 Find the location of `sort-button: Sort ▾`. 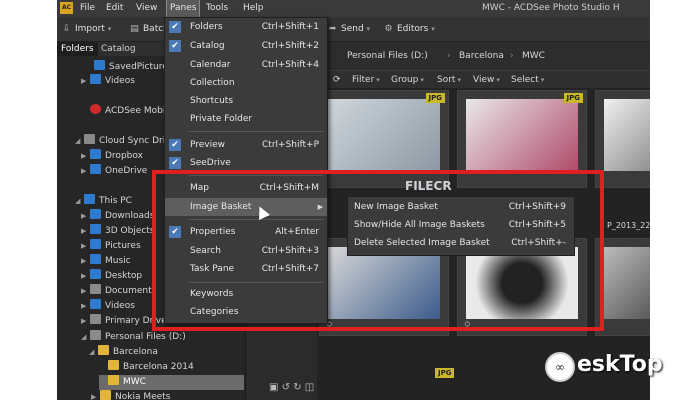

sort-button: Sort ▾ is located at coordinates (449, 80).